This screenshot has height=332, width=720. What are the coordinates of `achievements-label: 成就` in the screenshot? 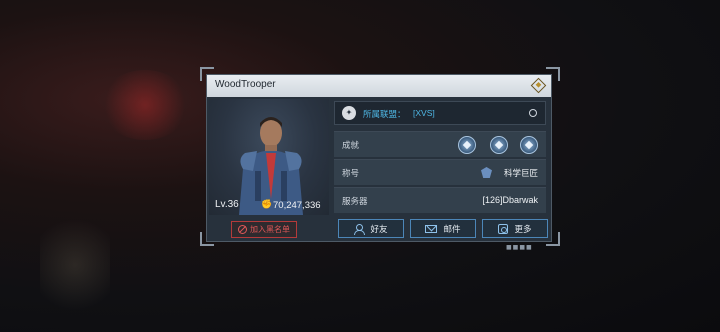 It's located at (351, 146).